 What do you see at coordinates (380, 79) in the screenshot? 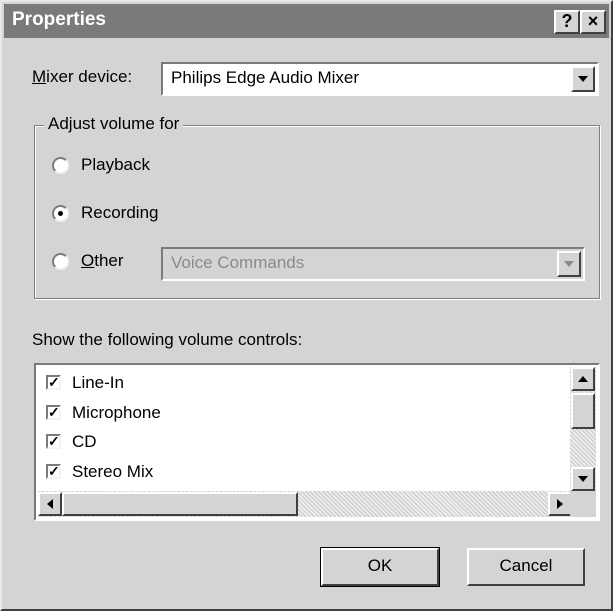
I see `mixer-device-select: Philips Edge Audio Mixer` at bounding box center [380, 79].